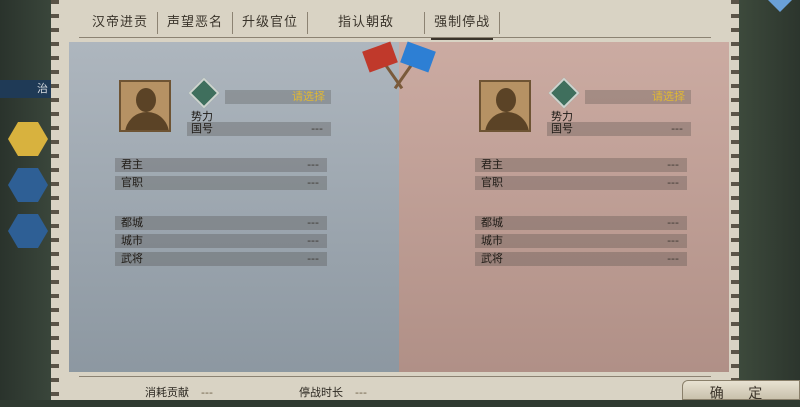 Image resolution: width=800 pixels, height=407 pixels. I want to click on tab-divider, so click(395, 37).